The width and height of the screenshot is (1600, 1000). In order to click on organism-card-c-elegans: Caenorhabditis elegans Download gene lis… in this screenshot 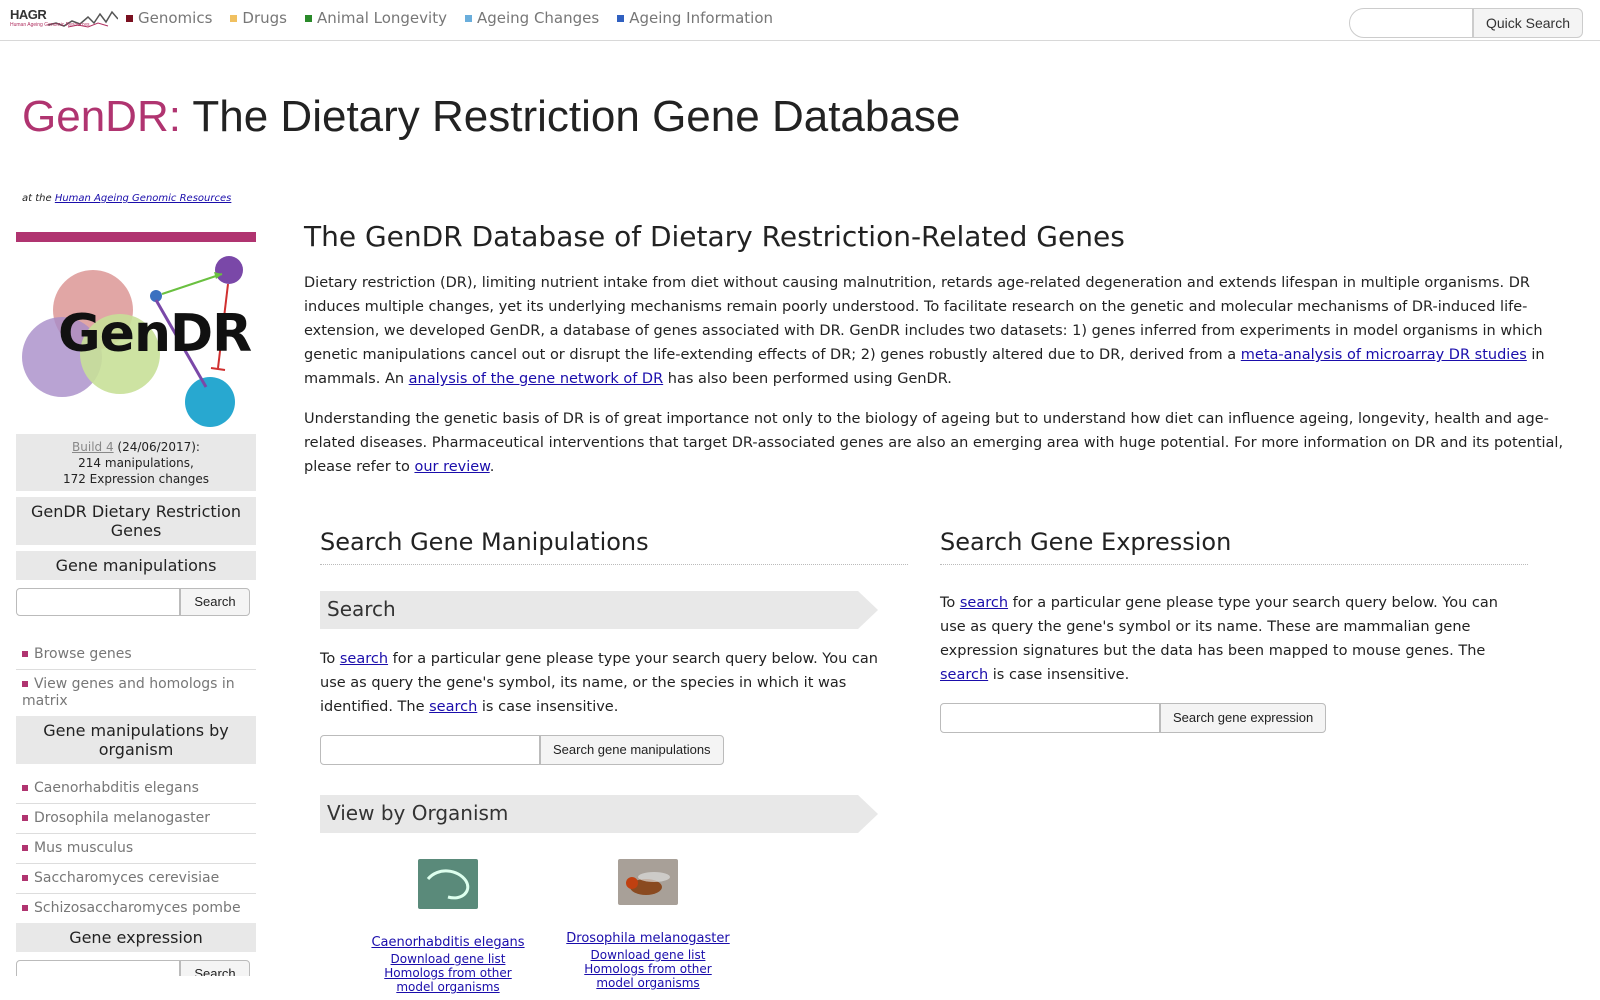, I will do `click(448, 926)`.